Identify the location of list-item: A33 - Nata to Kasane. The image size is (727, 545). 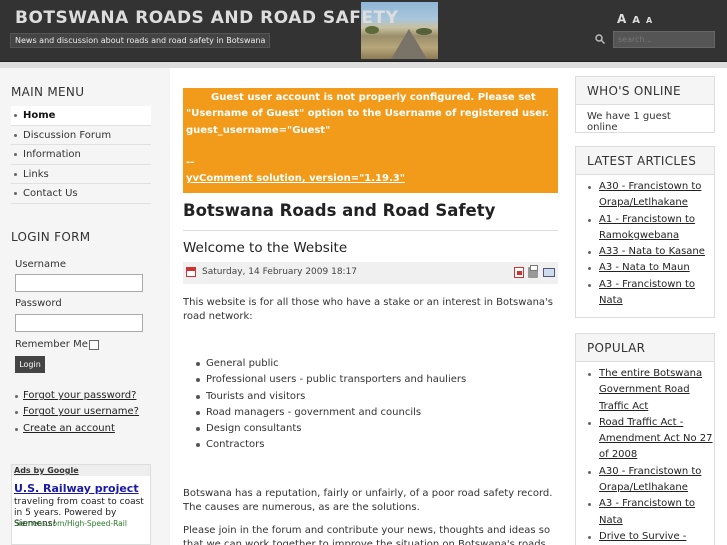
(650, 252).